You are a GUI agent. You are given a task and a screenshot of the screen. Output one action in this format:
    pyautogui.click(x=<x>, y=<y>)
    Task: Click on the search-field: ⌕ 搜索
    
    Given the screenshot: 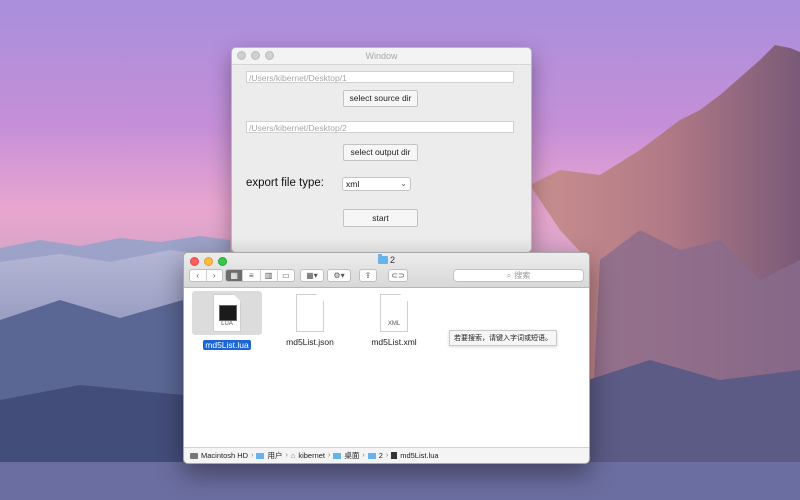 What is the action you would take?
    pyautogui.click(x=518, y=275)
    